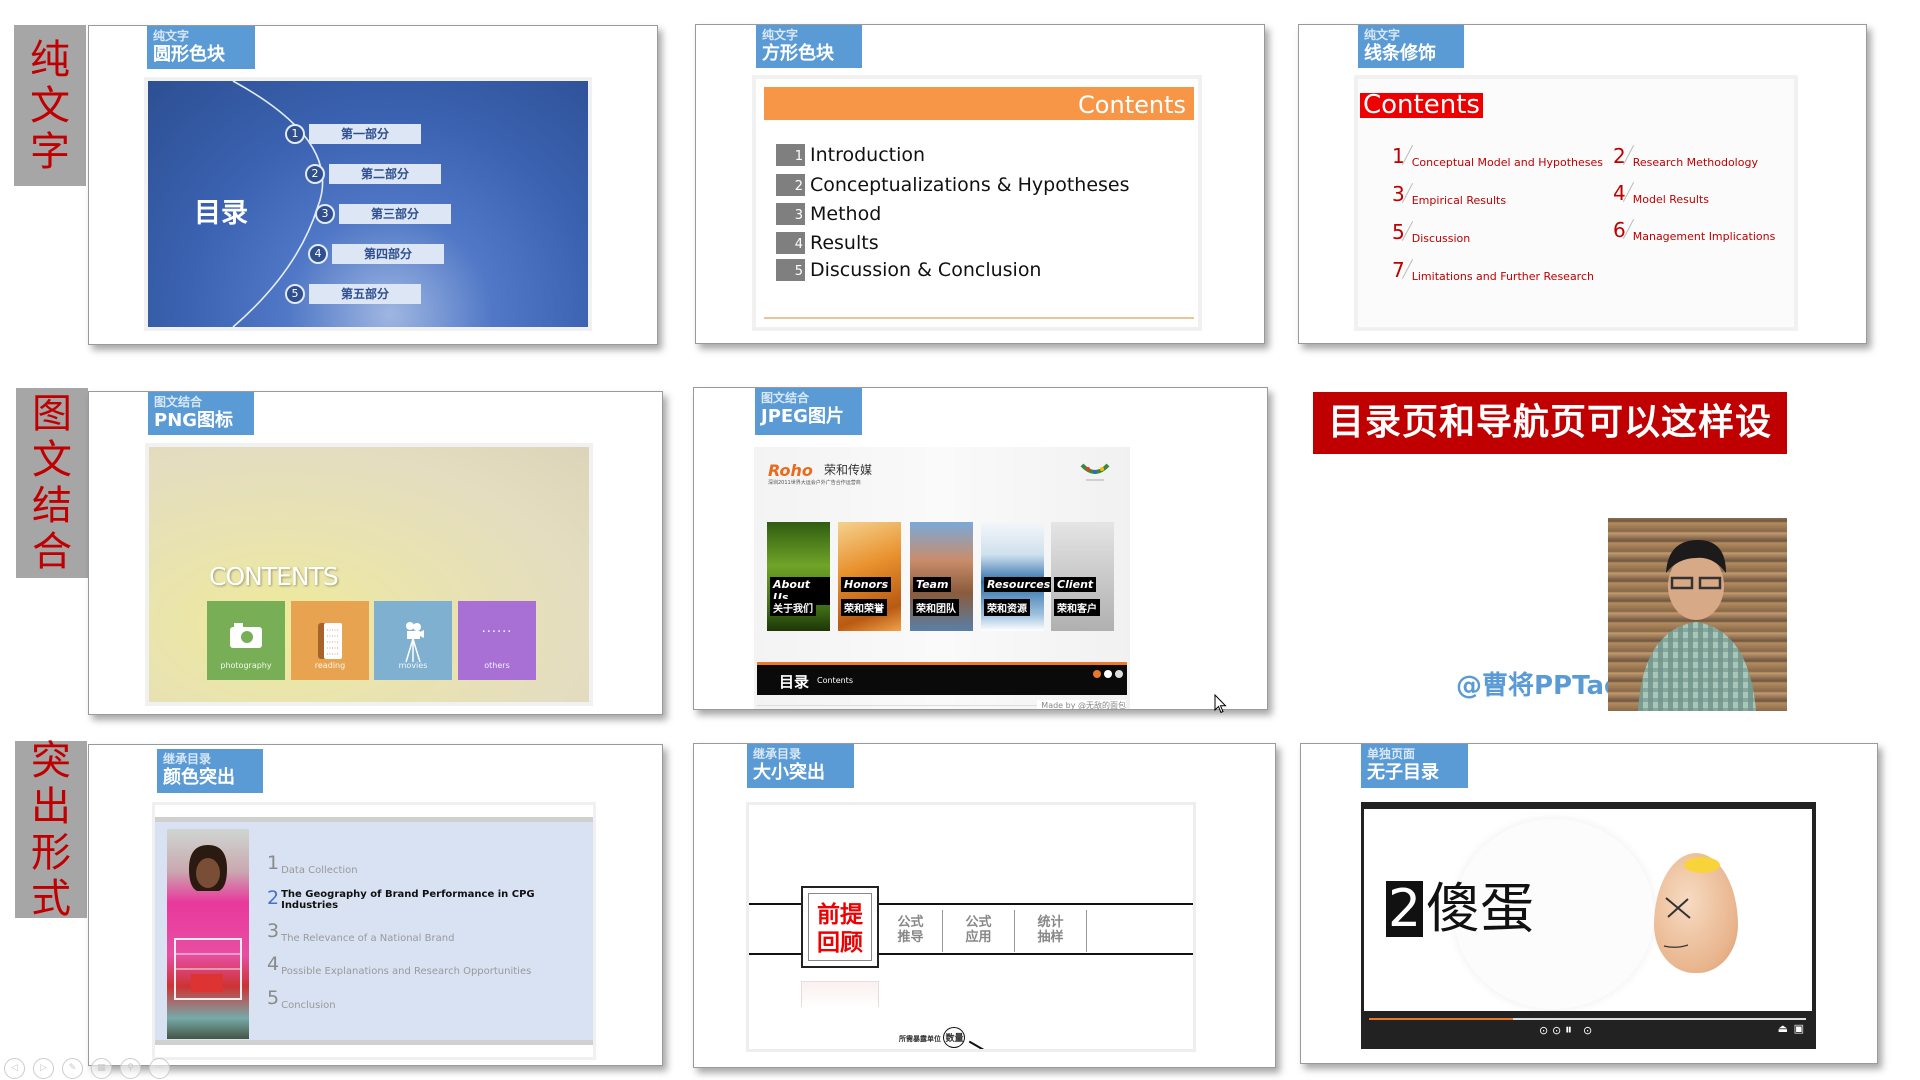 The image size is (1920, 1080). Describe the element at coordinates (800, 766) in the screenshot. I see `card-tag: 继承目录 大小突出` at that location.